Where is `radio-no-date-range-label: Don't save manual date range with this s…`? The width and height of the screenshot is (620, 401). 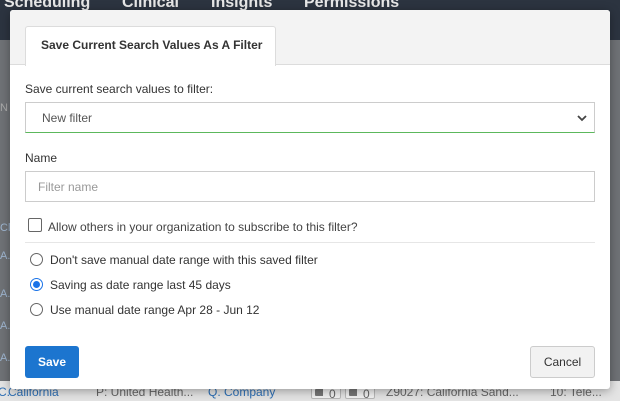
radio-no-date-range-label: Don't save manual date range with this s… is located at coordinates (184, 260).